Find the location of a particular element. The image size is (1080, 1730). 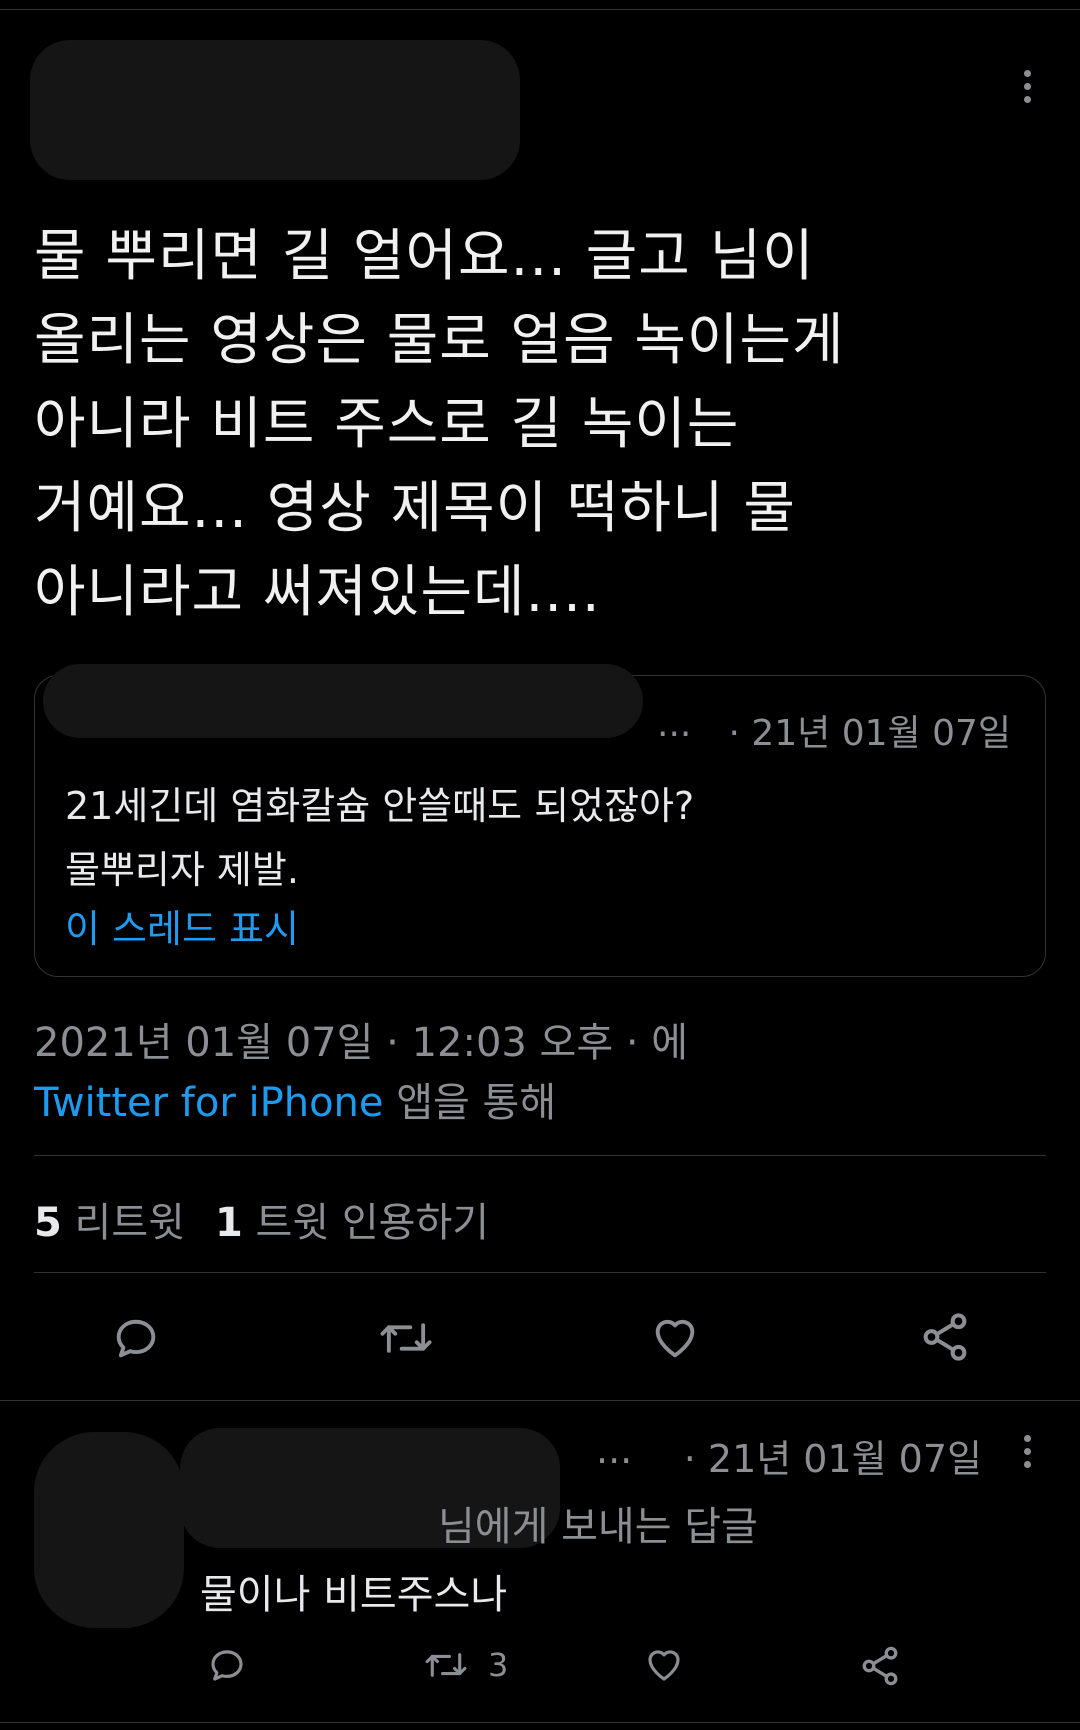

like-button is located at coordinates (675, 1338).